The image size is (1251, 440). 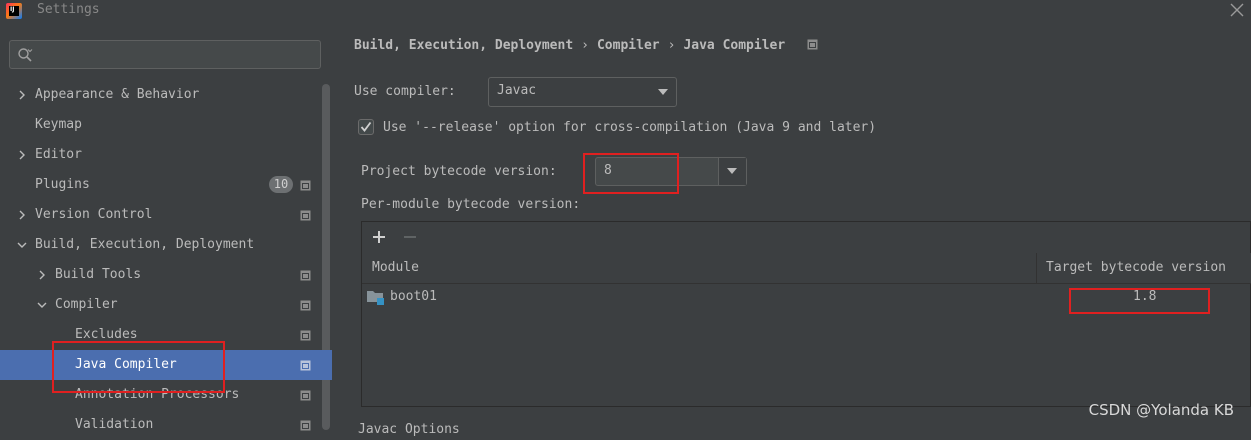 What do you see at coordinates (517, 90) in the screenshot?
I see `use-compiler-value: Javac` at bounding box center [517, 90].